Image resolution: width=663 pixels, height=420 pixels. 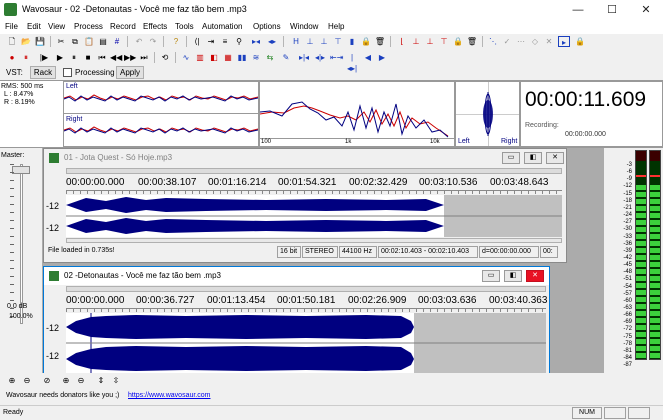 What do you see at coordinates (256, 41) in the screenshot?
I see `trim-icon: ▸◂` at bounding box center [256, 41].